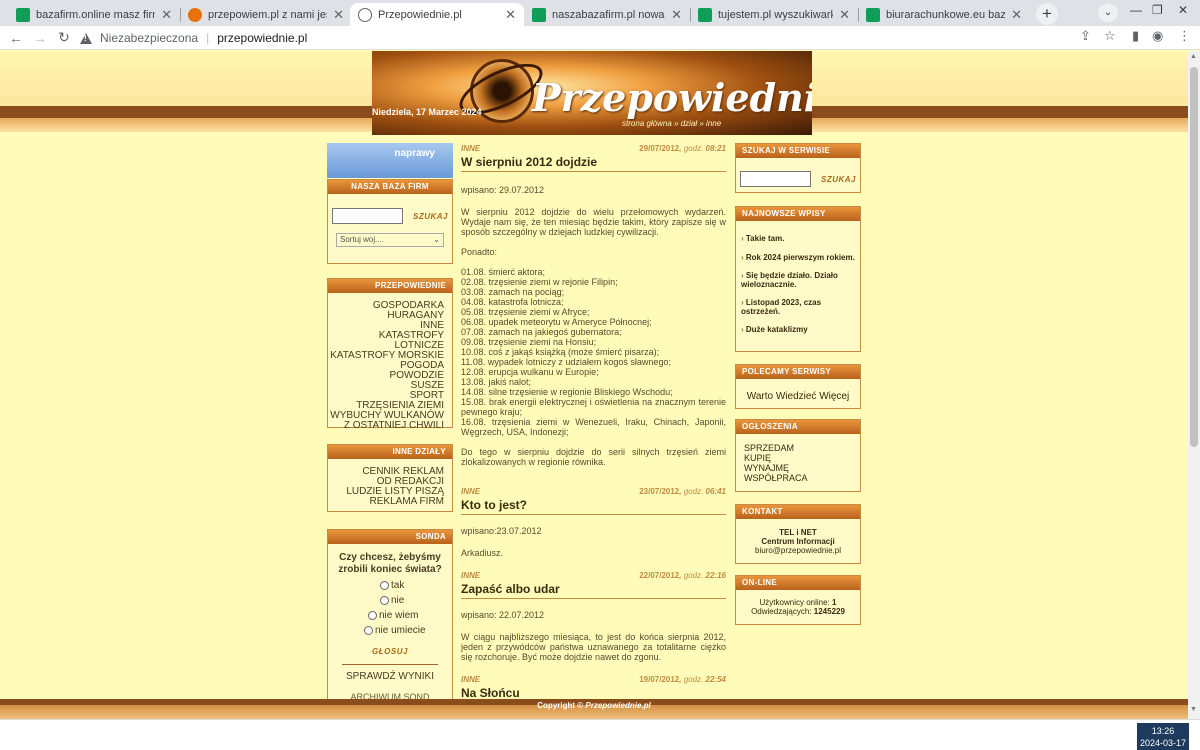  What do you see at coordinates (1157, 10) in the screenshot?
I see `restore-icon: ❐` at bounding box center [1157, 10].